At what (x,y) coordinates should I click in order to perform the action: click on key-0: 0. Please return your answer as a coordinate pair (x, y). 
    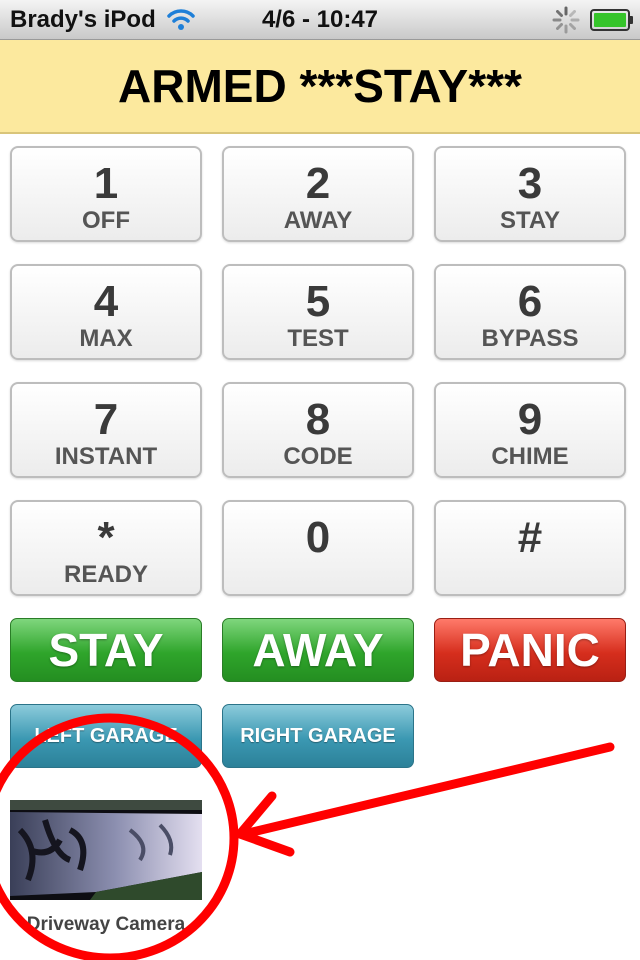
    Looking at the image, I should click on (318, 548).